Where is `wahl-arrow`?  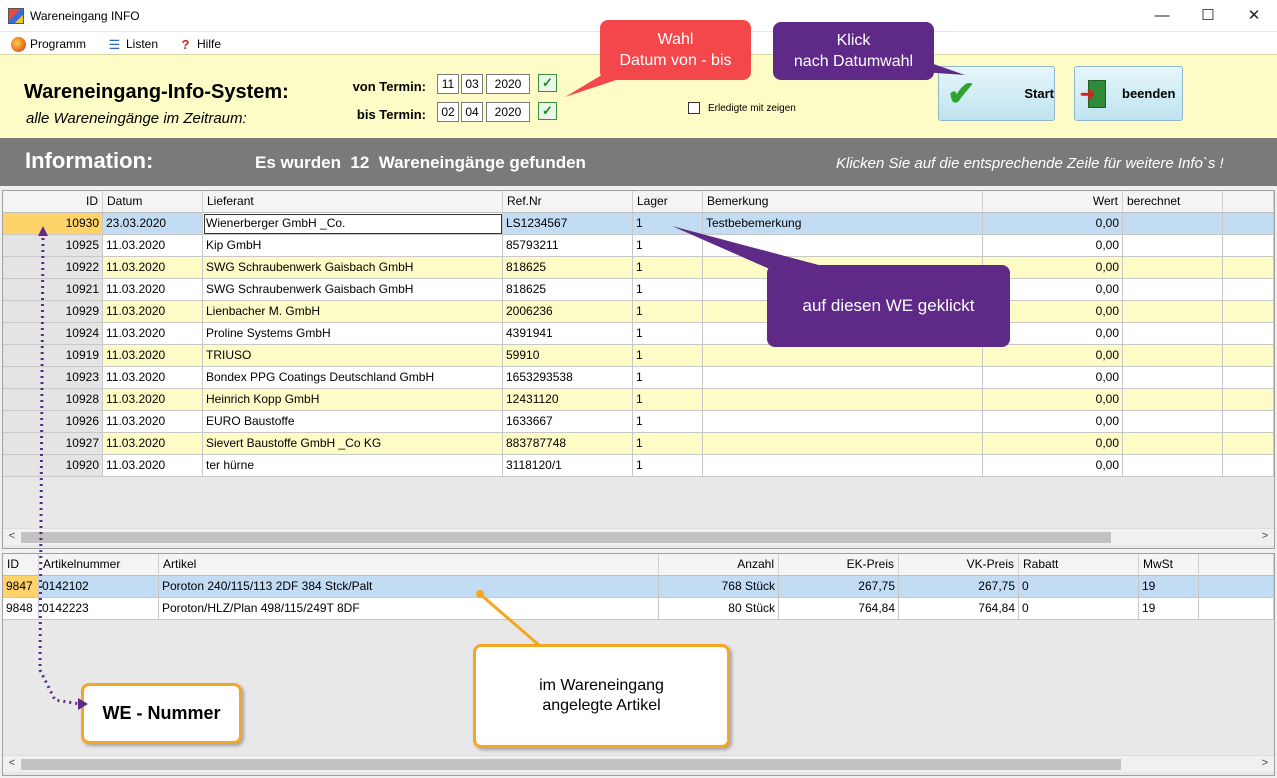 wahl-arrow is located at coordinates (602, 83).